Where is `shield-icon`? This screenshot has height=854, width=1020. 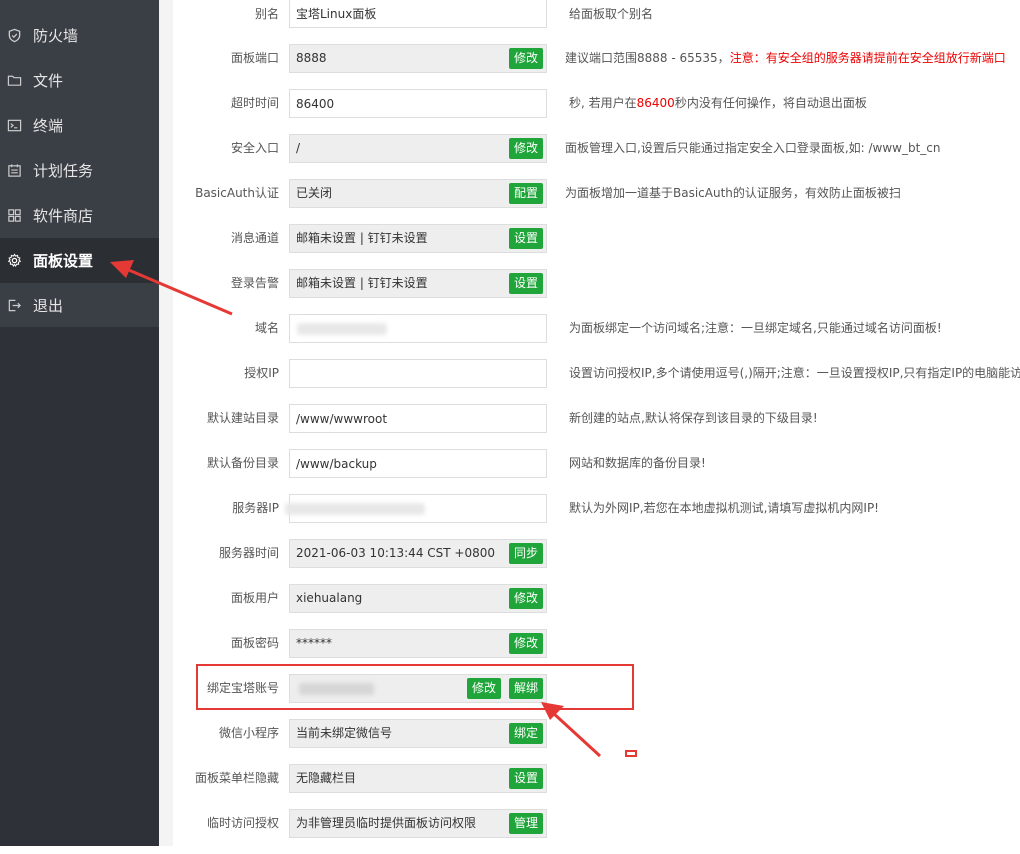 shield-icon is located at coordinates (14, 36).